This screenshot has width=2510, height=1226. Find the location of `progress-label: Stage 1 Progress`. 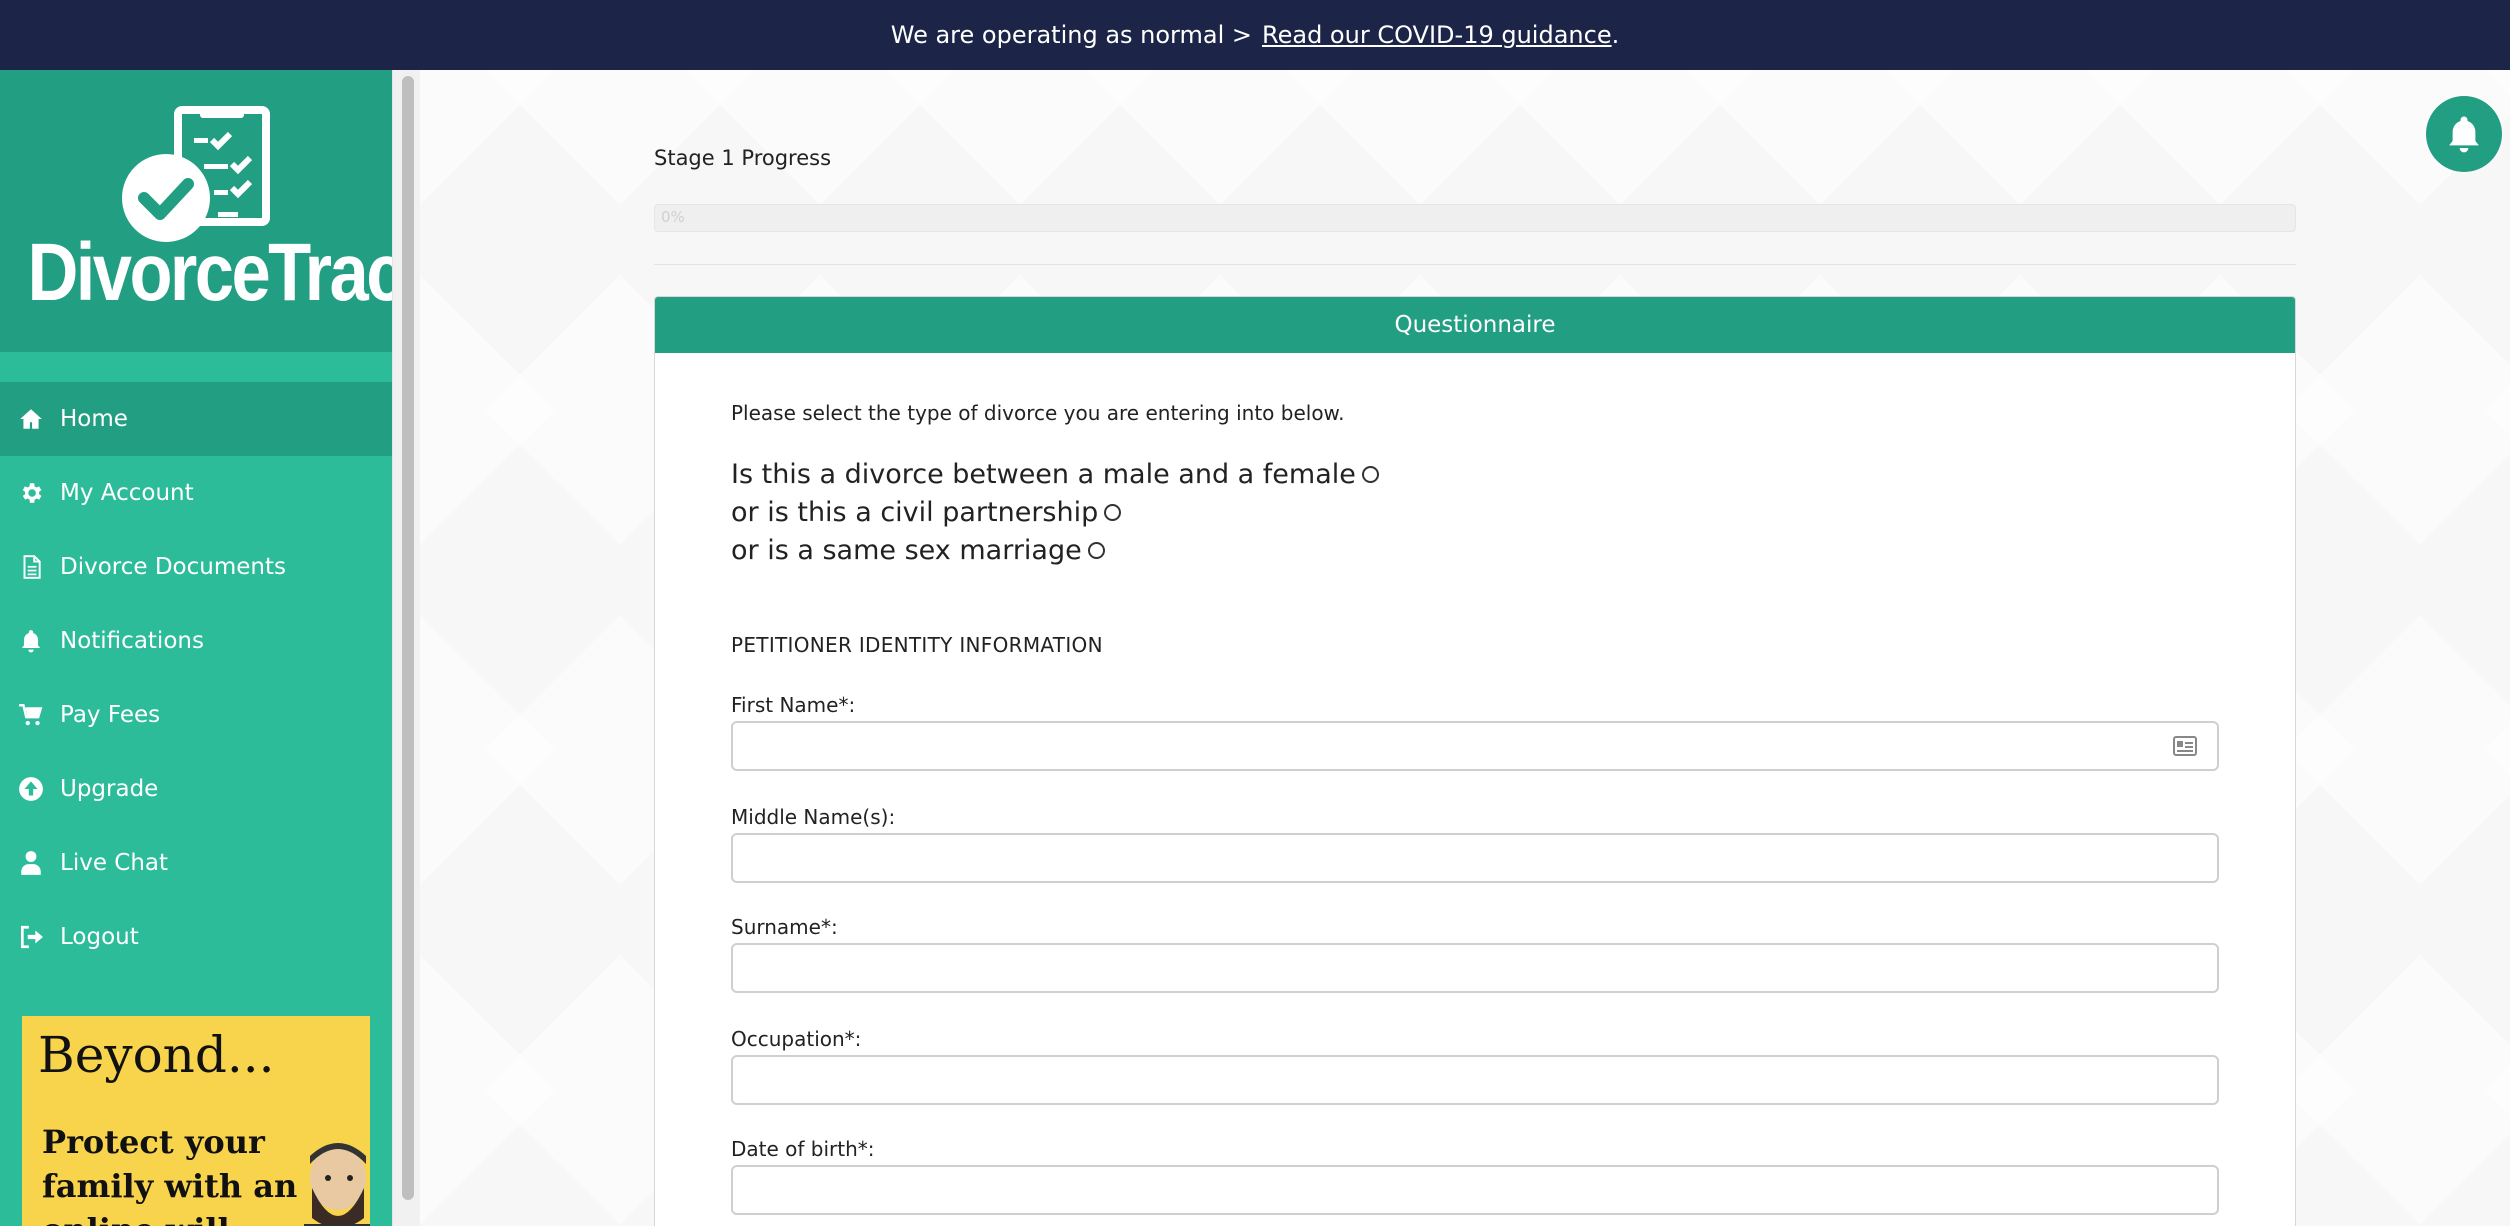

progress-label: Stage 1 Progress is located at coordinates (743, 158).